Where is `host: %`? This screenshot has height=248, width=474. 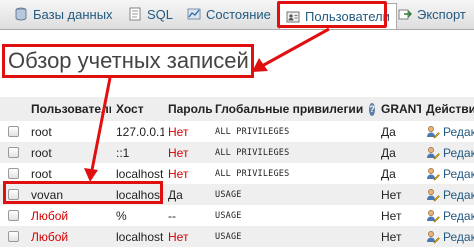 host: % is located at coordinates (121, 215).